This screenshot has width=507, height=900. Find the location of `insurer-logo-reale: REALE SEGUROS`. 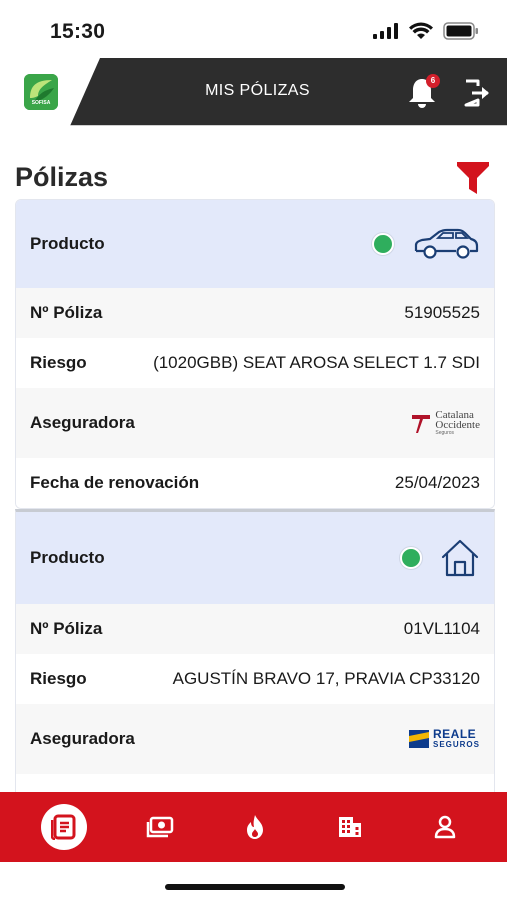

insurer-logo-reale: REALE SEGUROS is located at coordinates (444, 738).